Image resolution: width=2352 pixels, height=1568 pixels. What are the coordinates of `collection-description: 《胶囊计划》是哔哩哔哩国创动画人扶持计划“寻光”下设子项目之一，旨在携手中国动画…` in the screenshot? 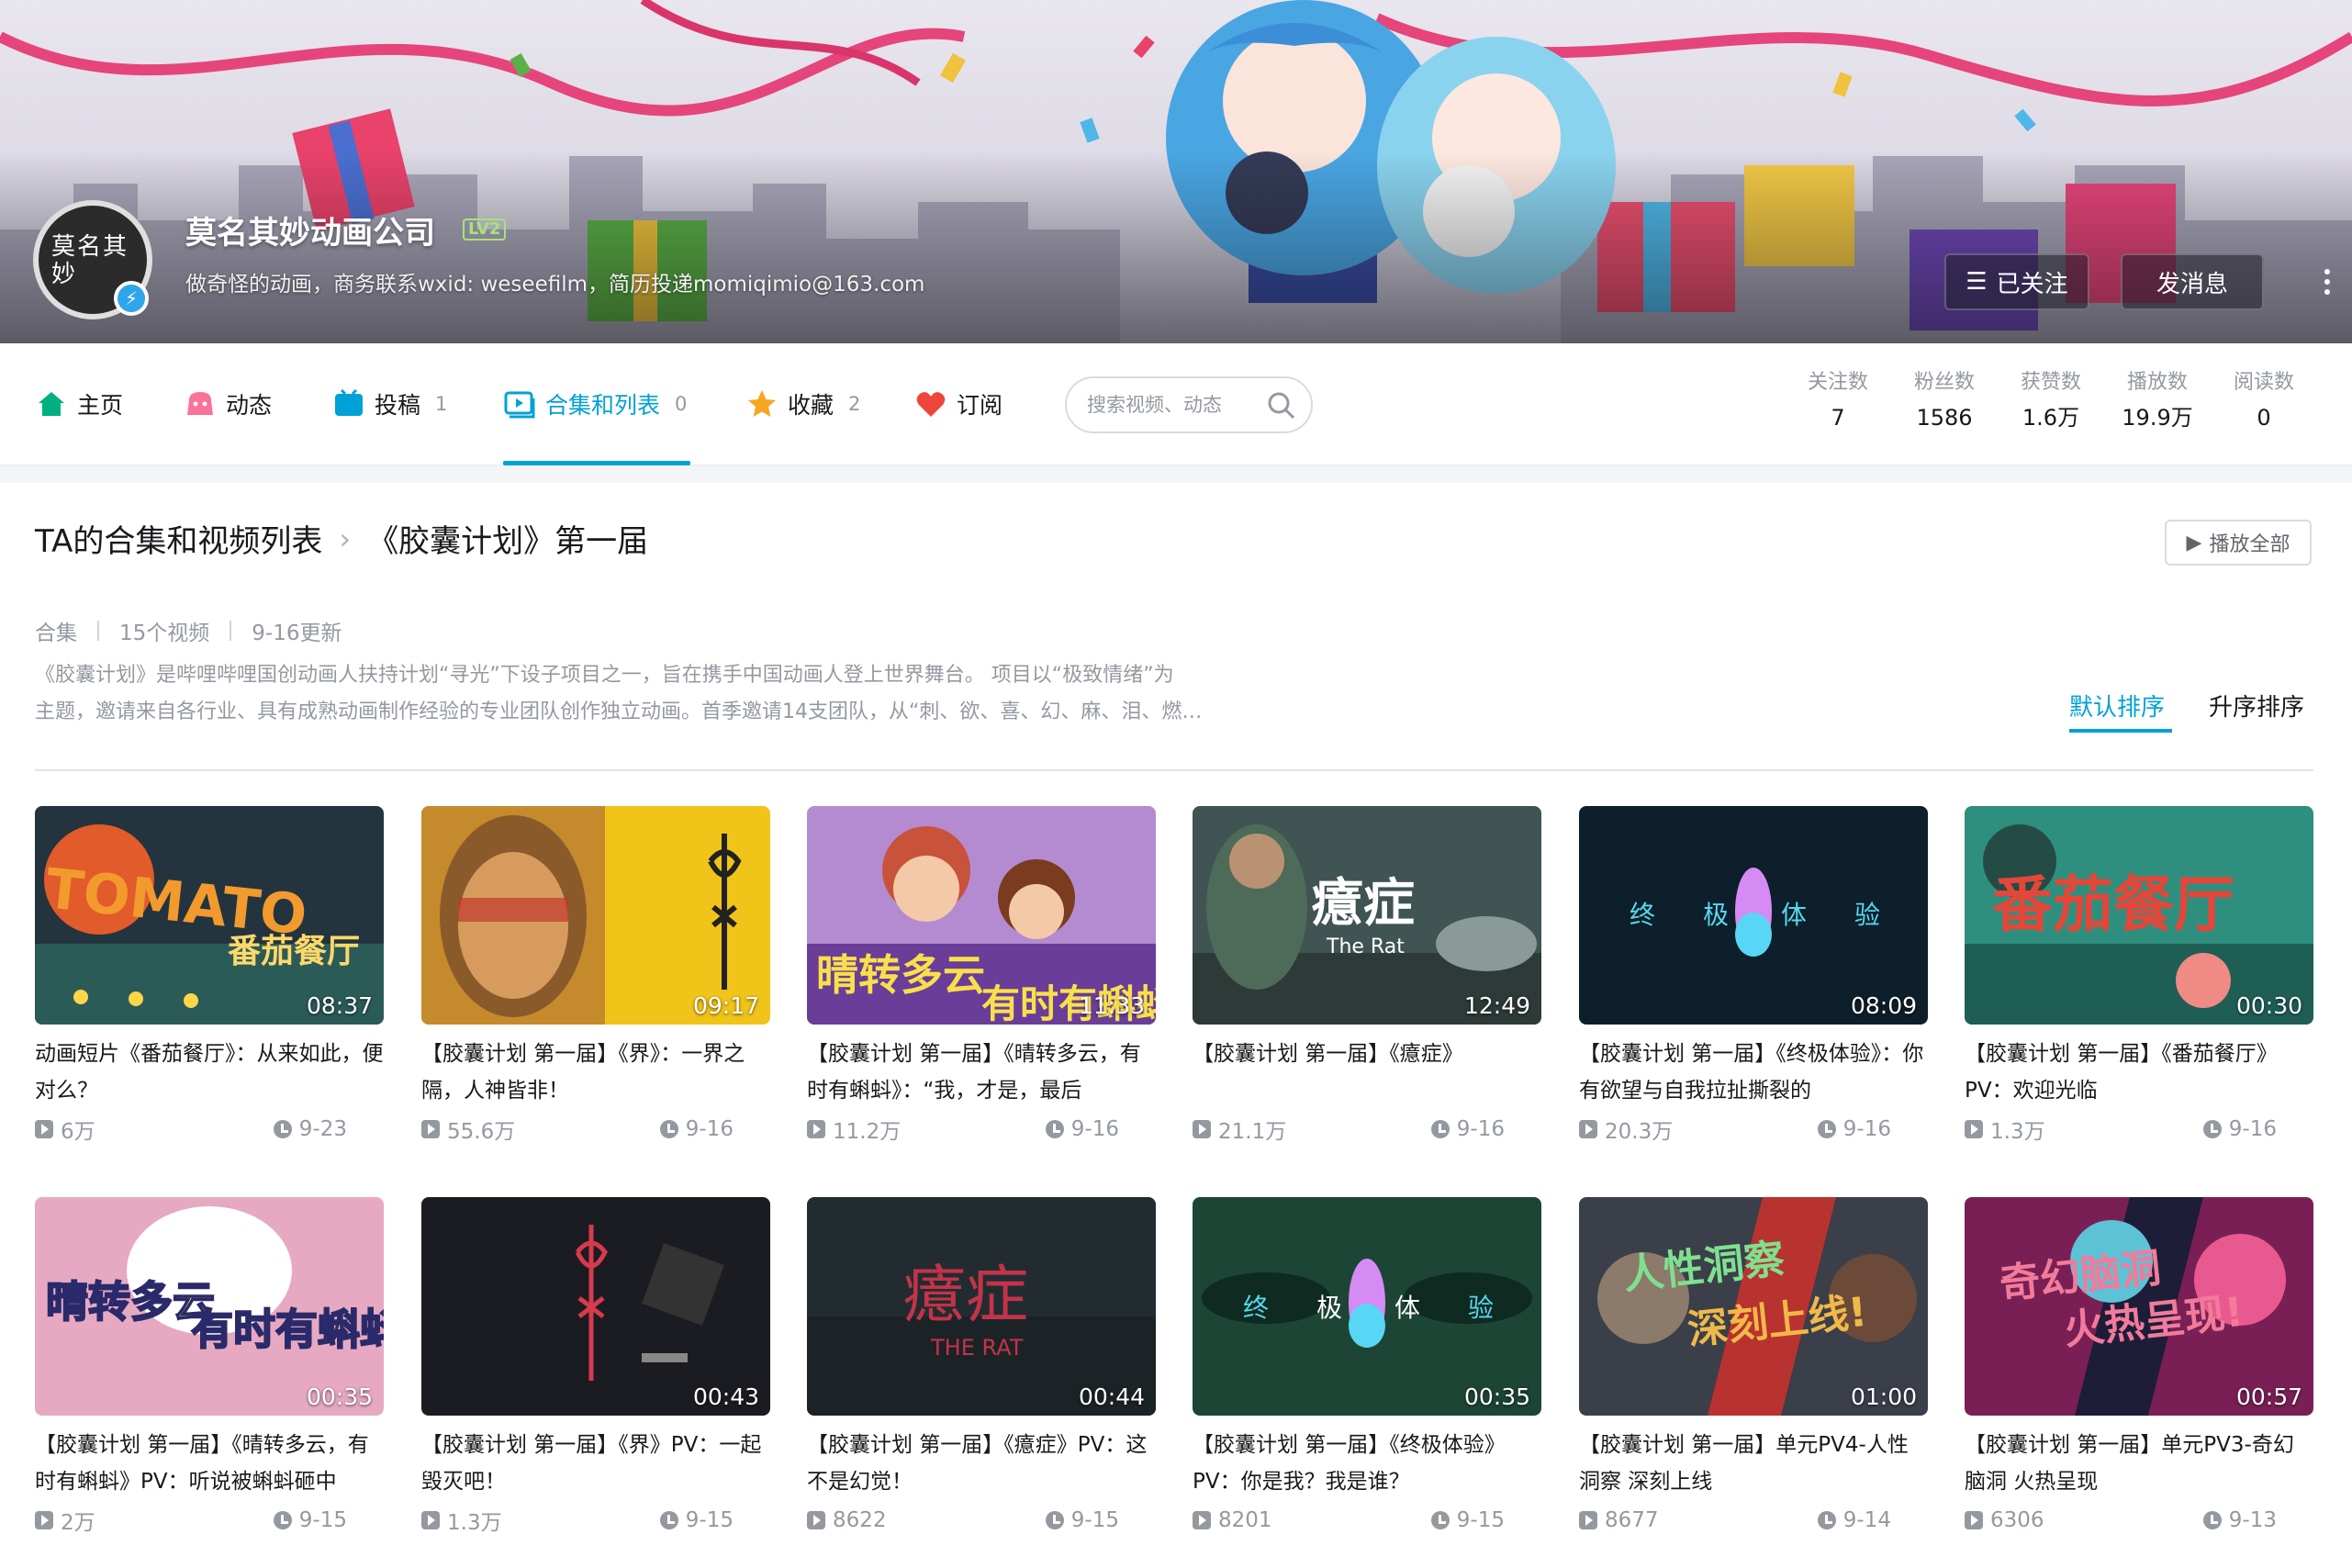 It's located at (686, 694).